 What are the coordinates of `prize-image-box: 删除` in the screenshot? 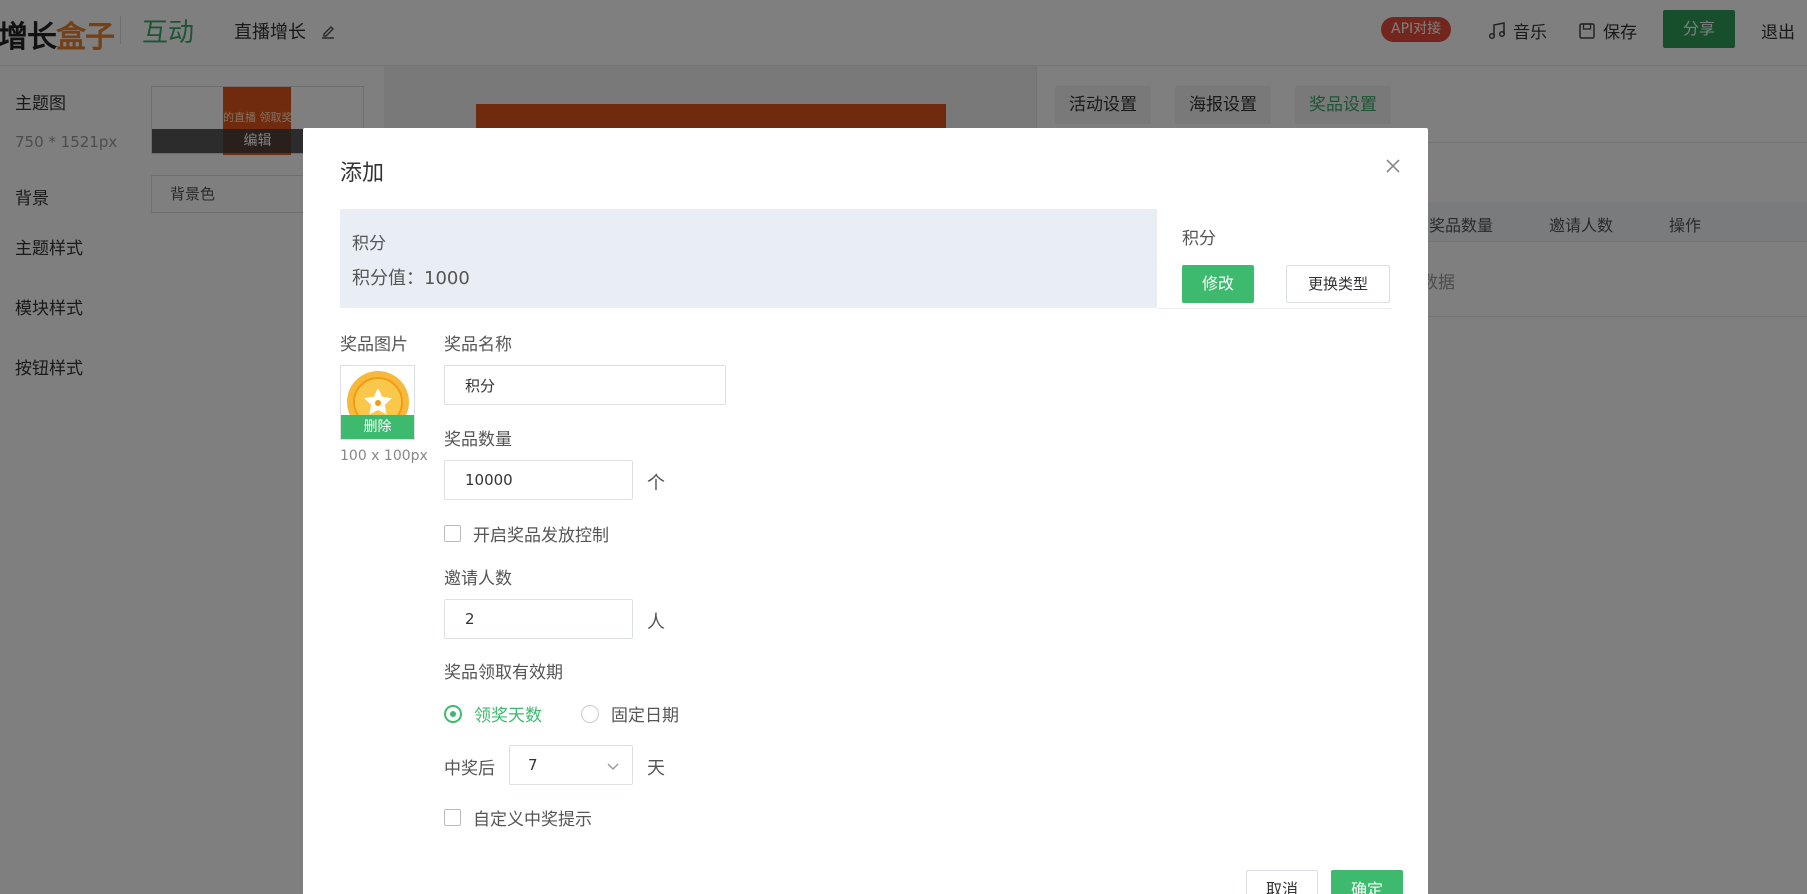 It's located at (377, 402).